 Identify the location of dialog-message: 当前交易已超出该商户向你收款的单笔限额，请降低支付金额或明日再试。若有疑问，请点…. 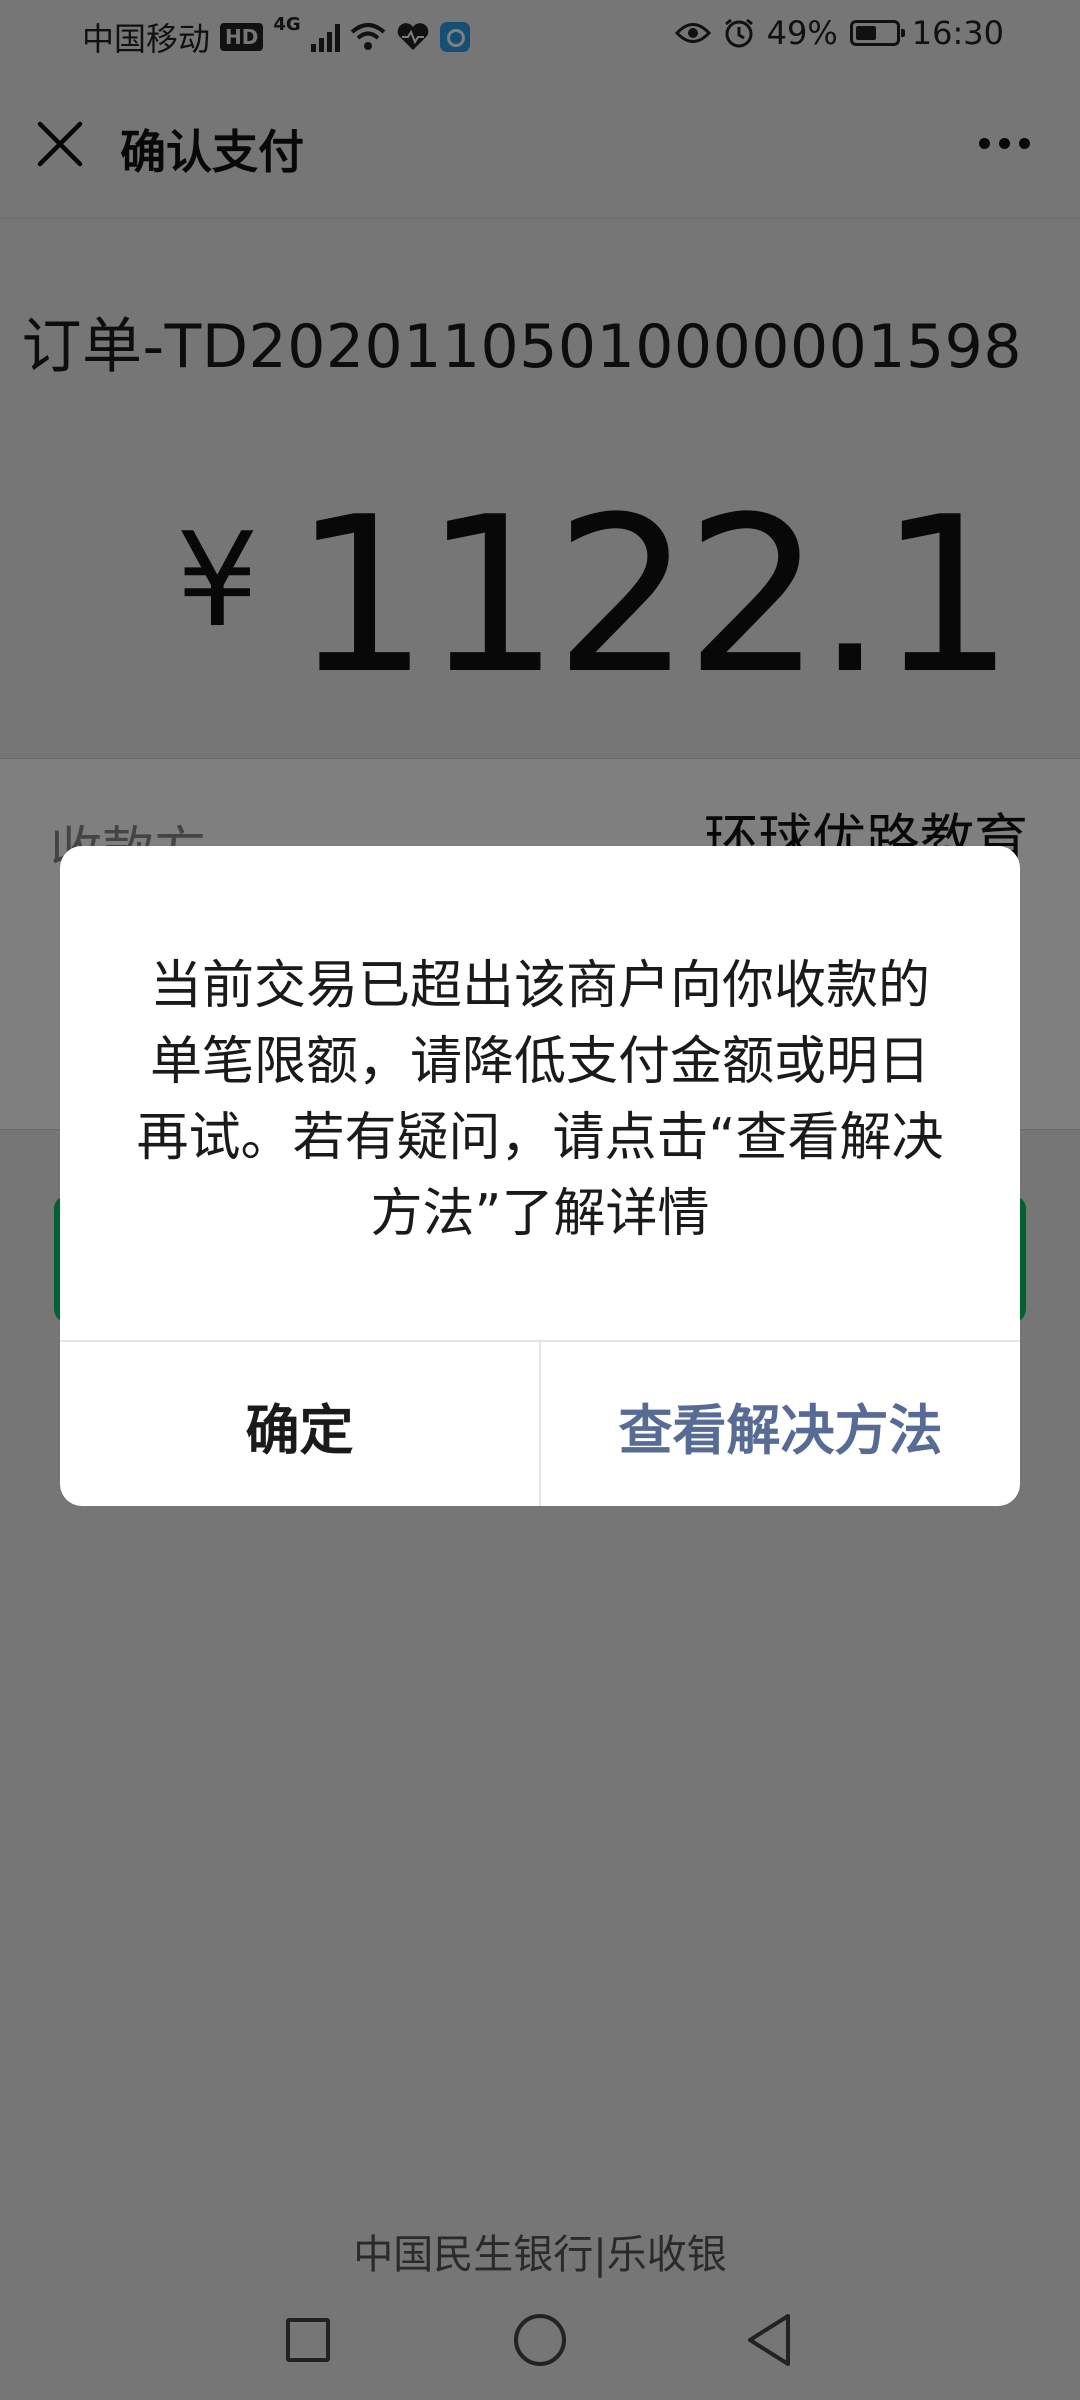
(540, 1100).